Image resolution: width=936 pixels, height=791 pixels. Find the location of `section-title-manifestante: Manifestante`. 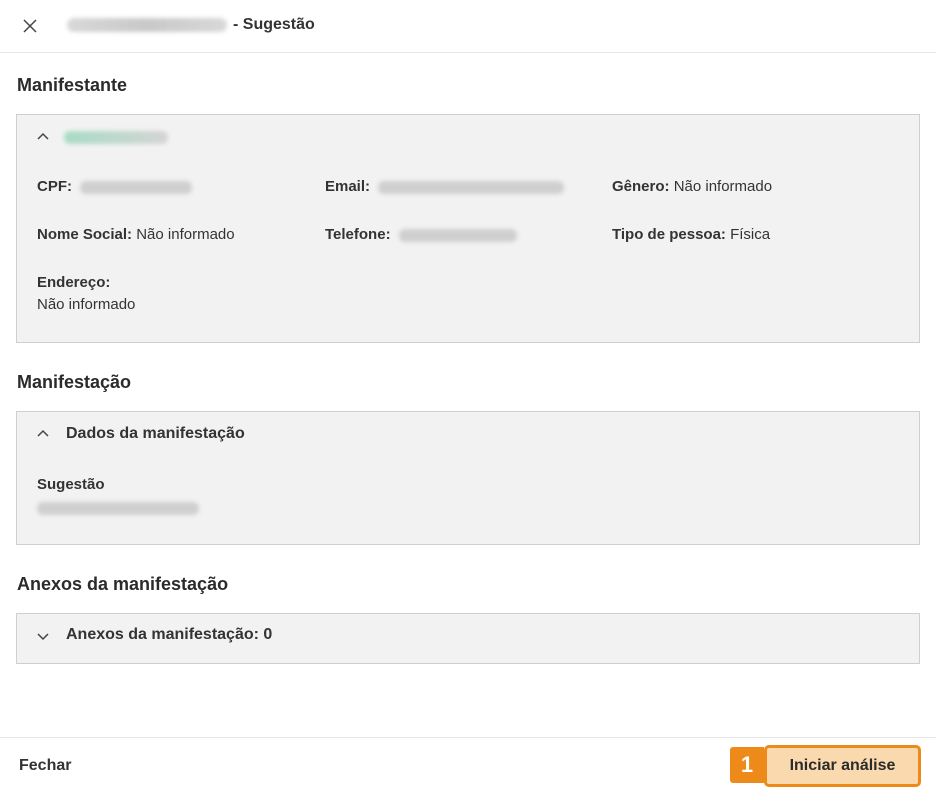

section-title-manifestante: Manifestante is located at coordinates (72, 85).